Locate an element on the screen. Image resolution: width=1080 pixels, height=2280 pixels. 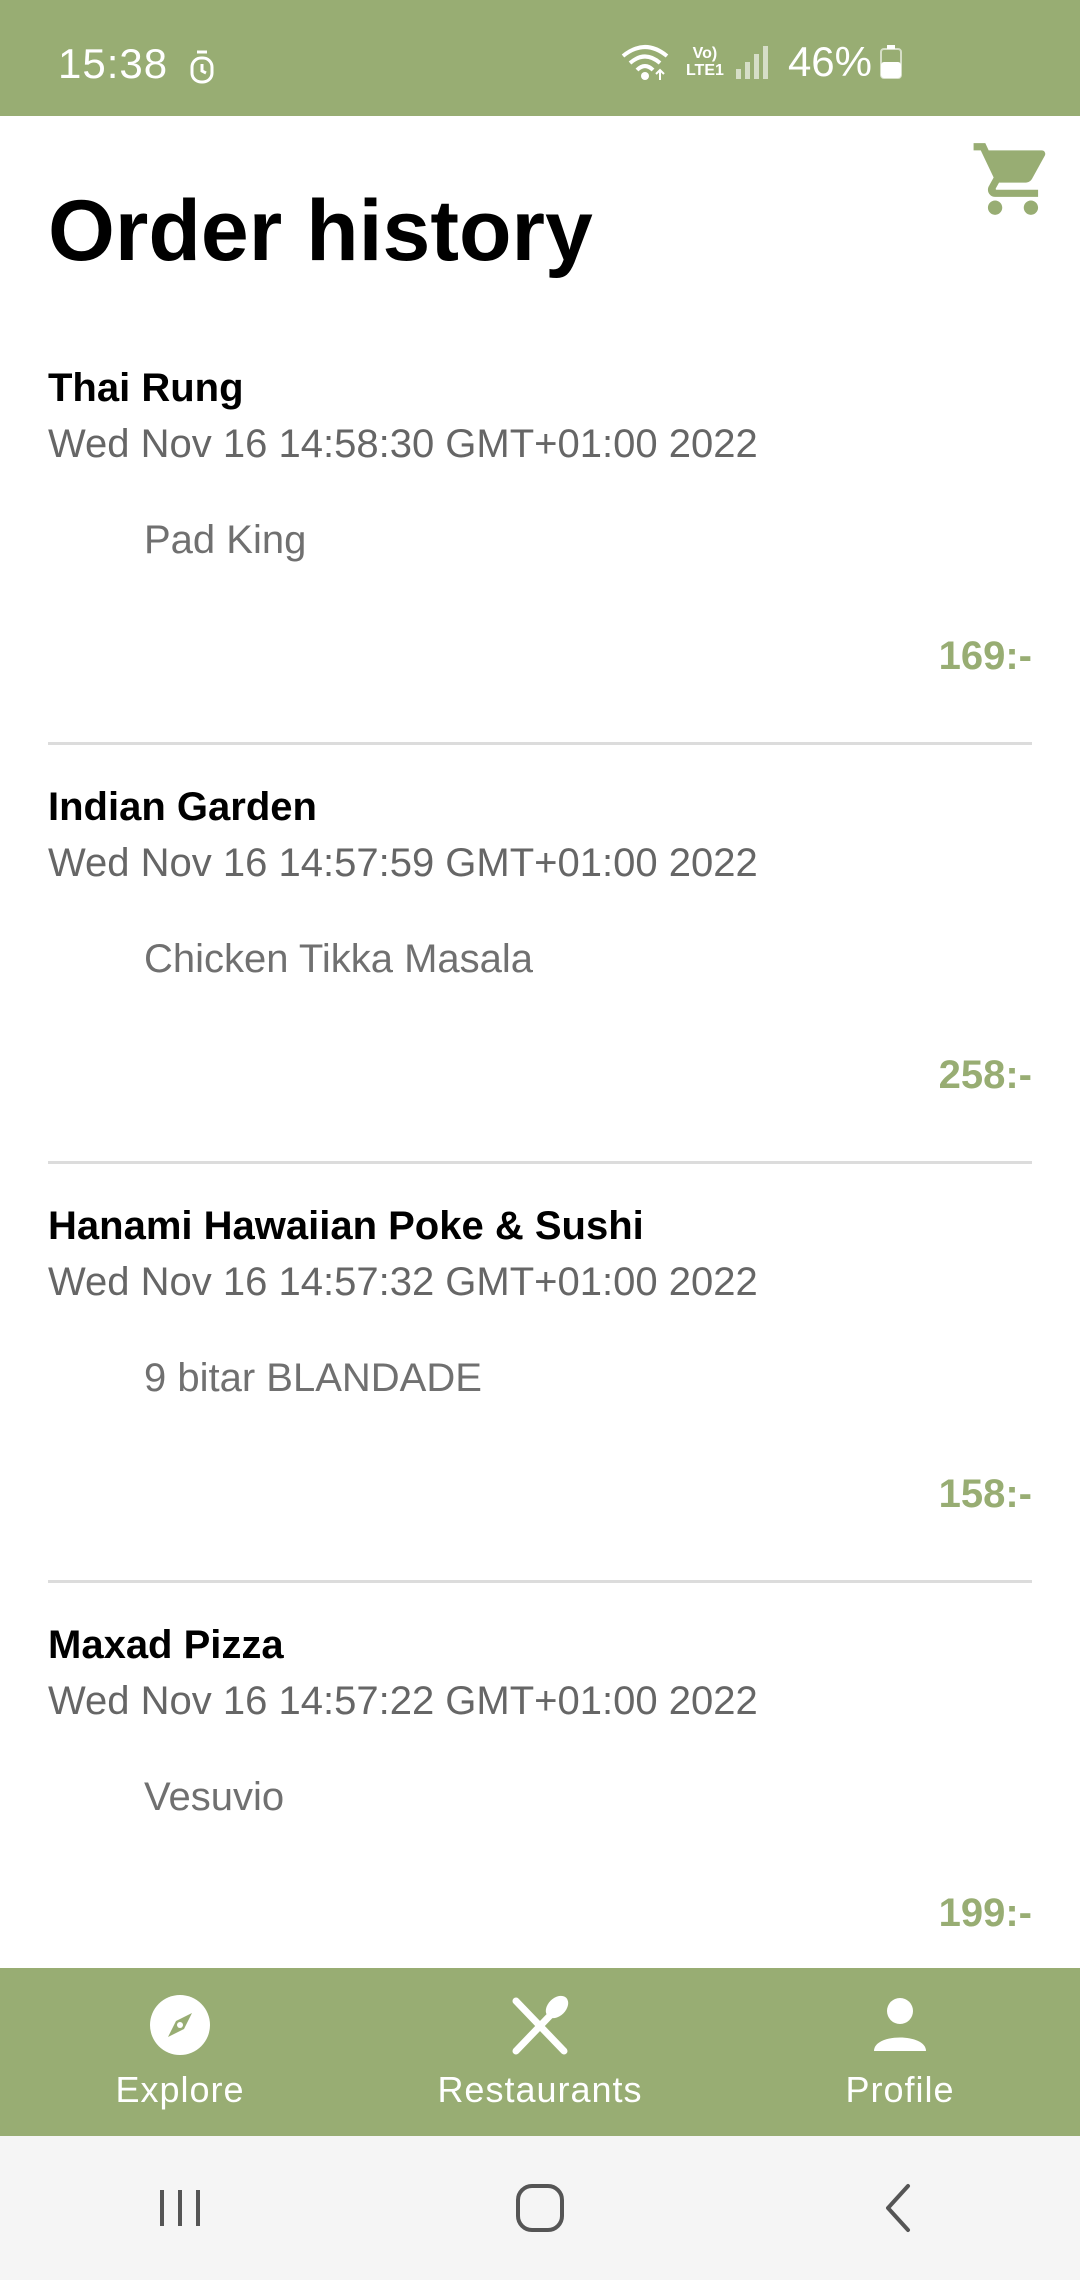
order-dish: Chicken Tikka Masala is located at coordinates (339, 959).